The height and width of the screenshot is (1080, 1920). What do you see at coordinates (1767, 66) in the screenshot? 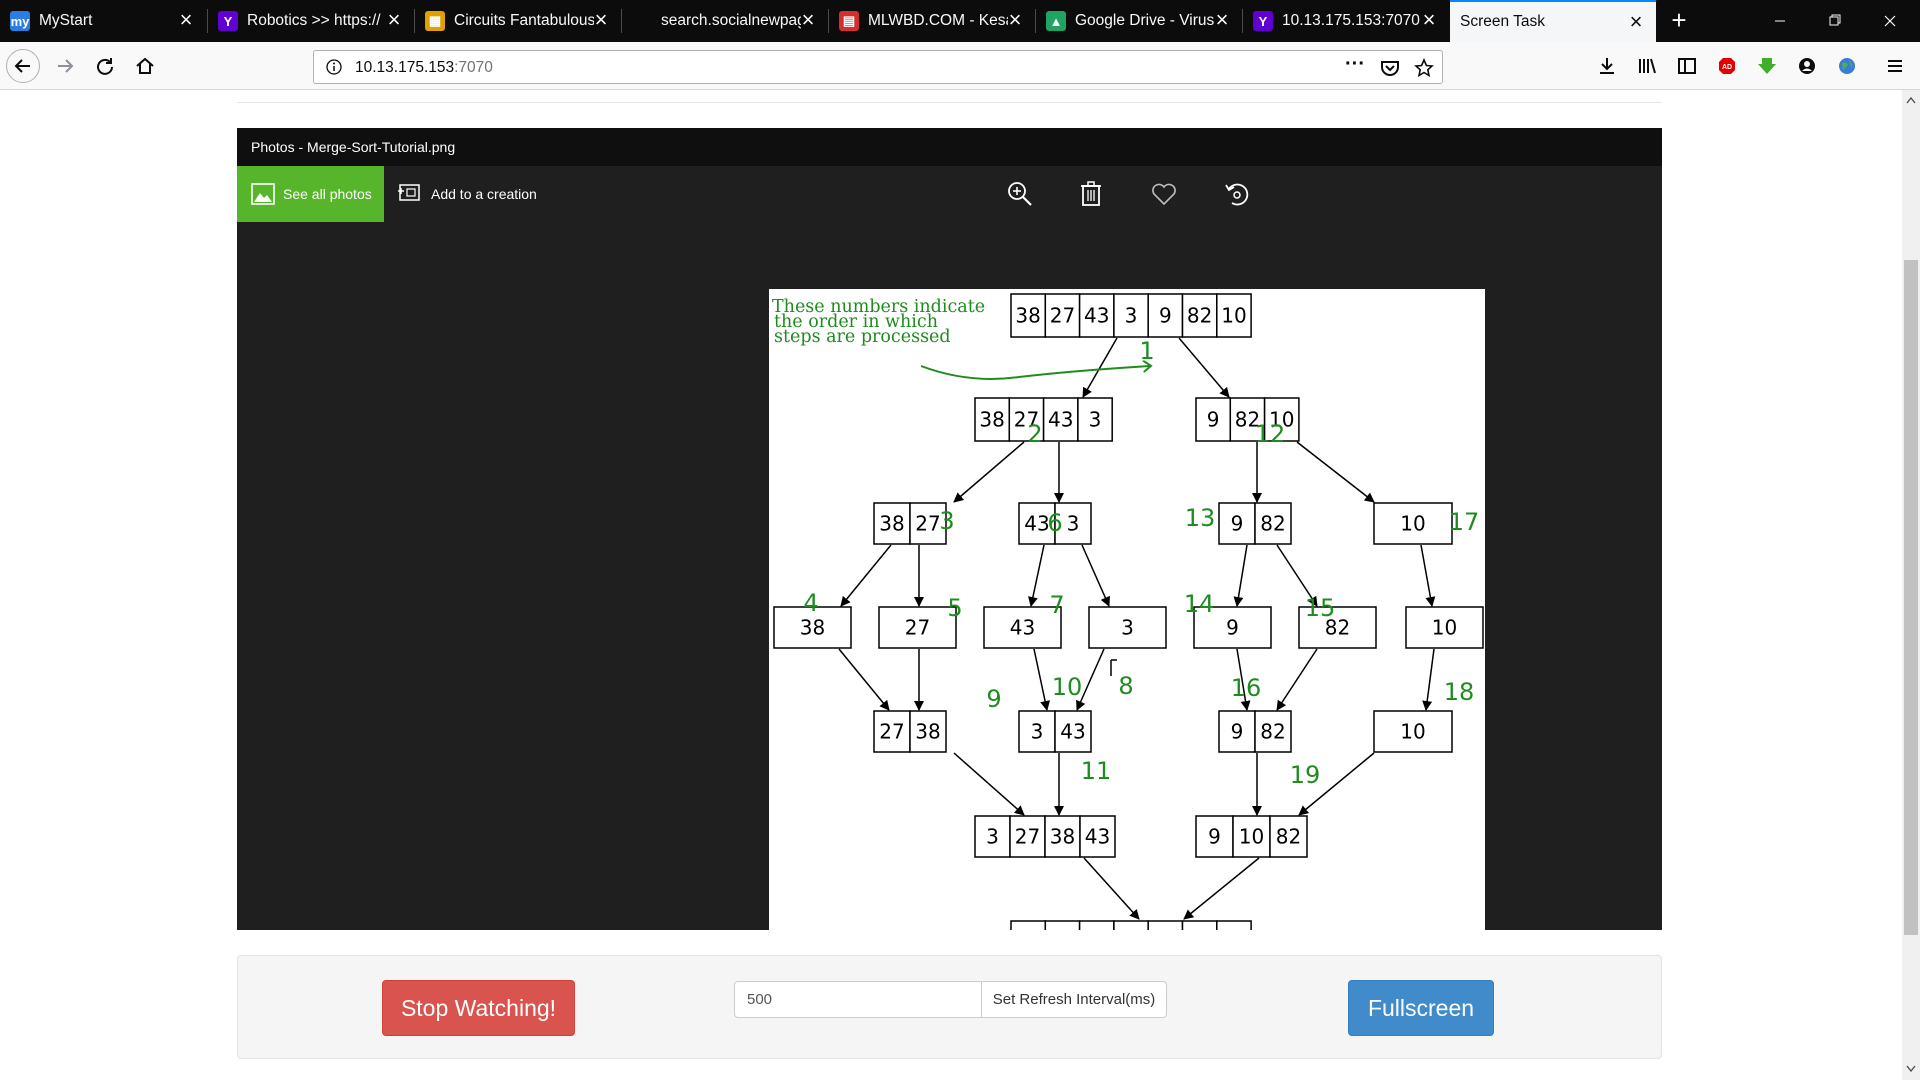
I see `download-helper-button` at bounding box center [1767, 66].